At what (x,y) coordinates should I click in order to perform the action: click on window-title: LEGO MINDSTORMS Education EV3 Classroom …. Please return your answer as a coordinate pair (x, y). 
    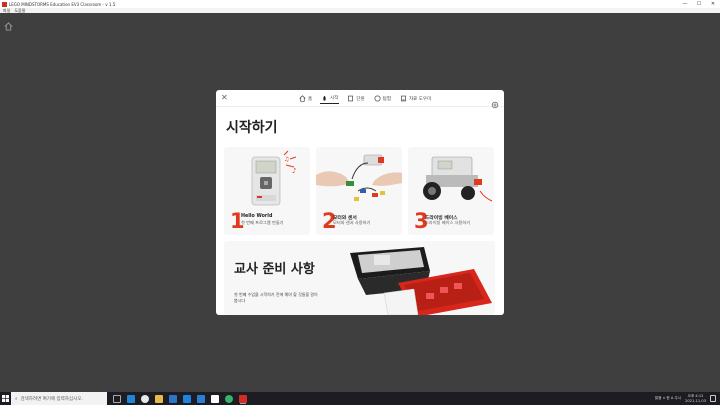
    Looking at the image, I should click on (62, 4).